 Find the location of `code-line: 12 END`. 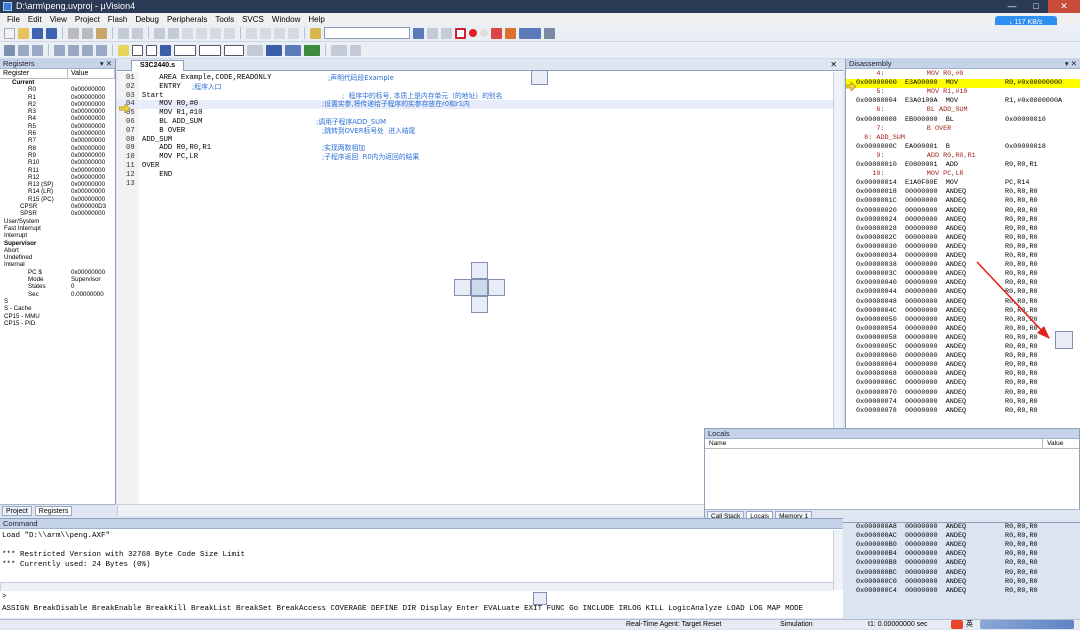

code-line: 12 END is located at coordinates (480, 175).